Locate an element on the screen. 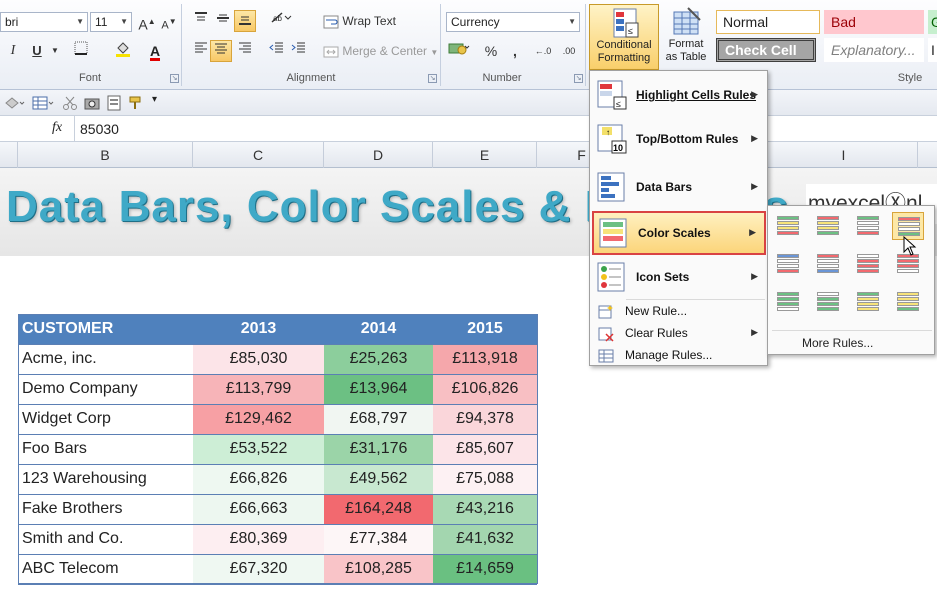  align-center-button is located at coordinates (221, 51).